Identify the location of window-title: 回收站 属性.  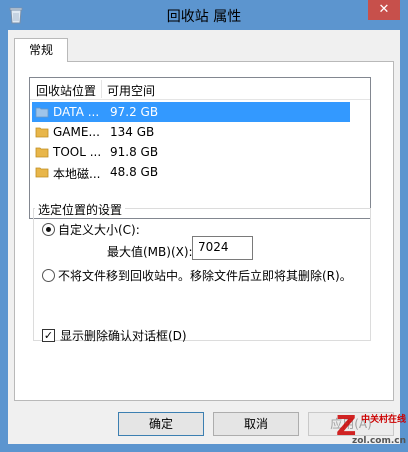
(204, 17).